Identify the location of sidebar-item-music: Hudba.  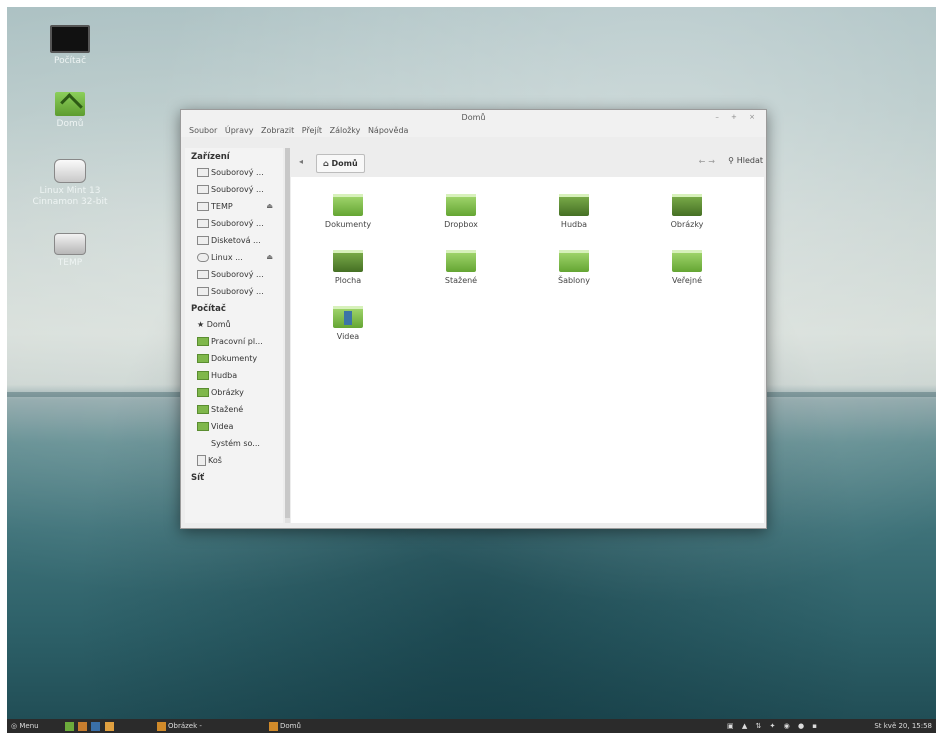
(234, 375).